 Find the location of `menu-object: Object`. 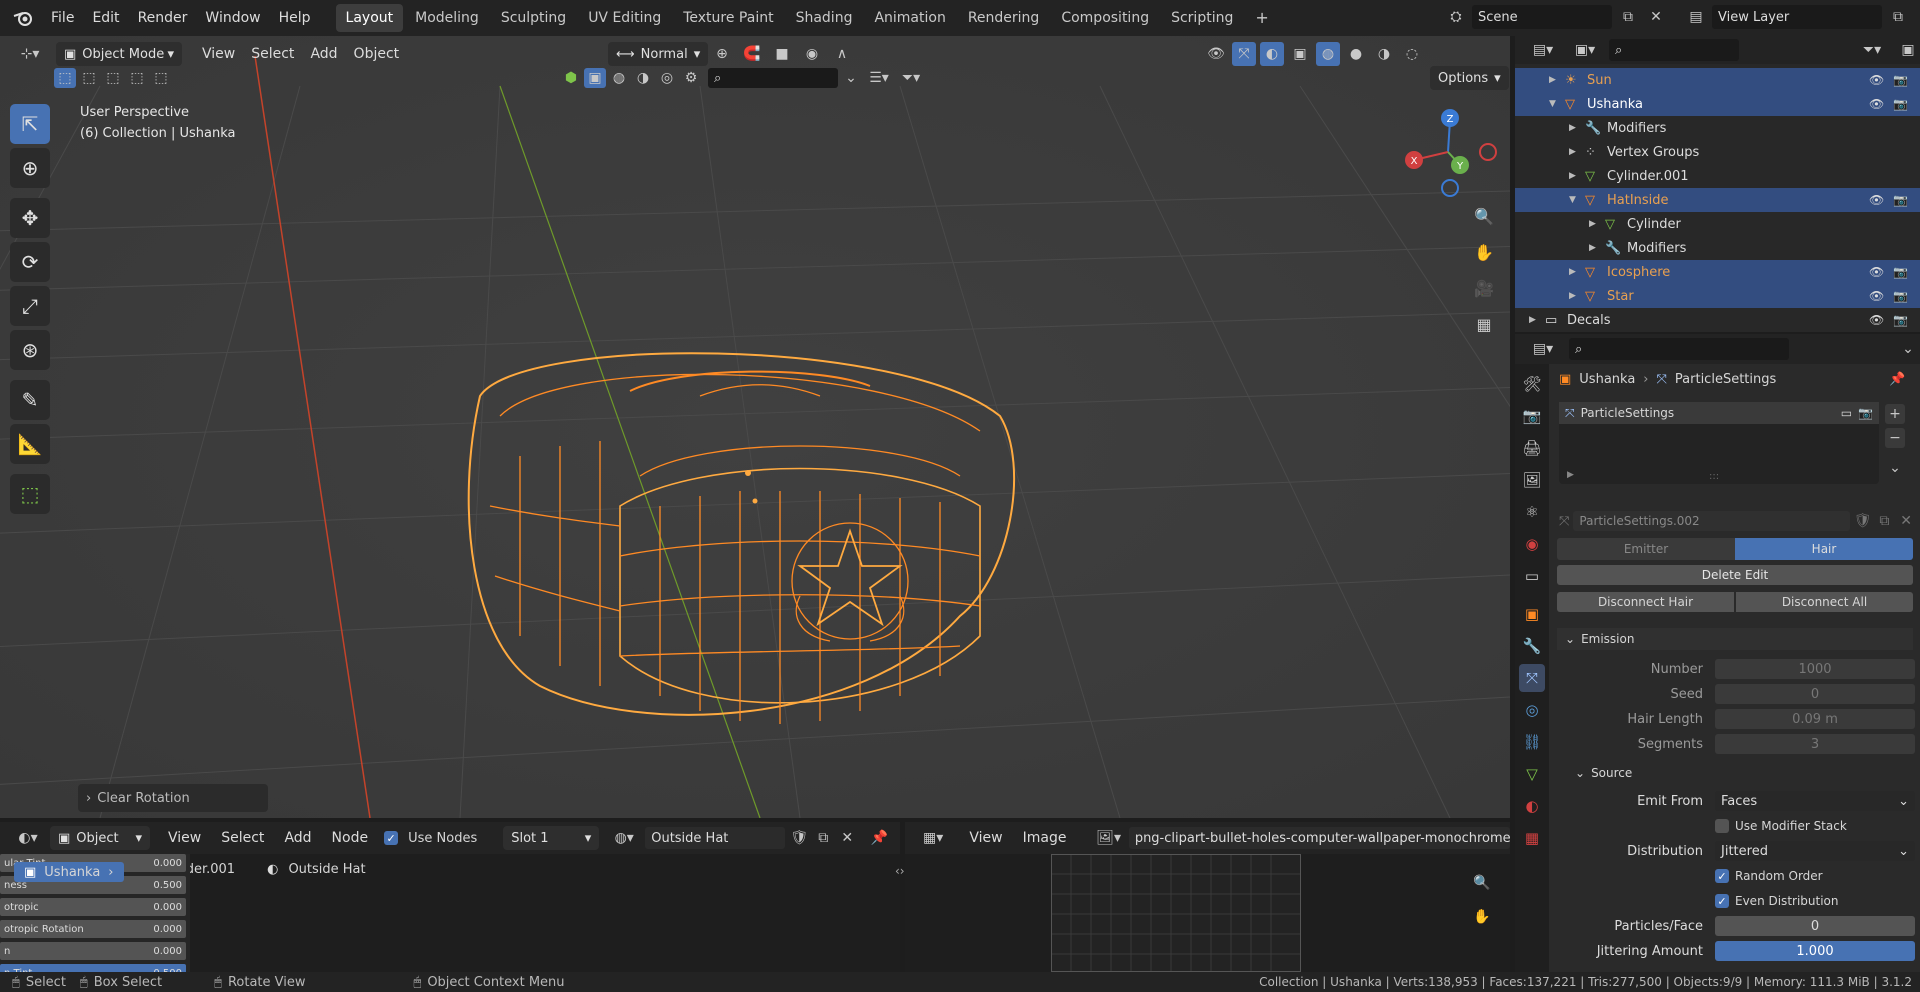

menu-object: Object is located at coordinates (377, 54).